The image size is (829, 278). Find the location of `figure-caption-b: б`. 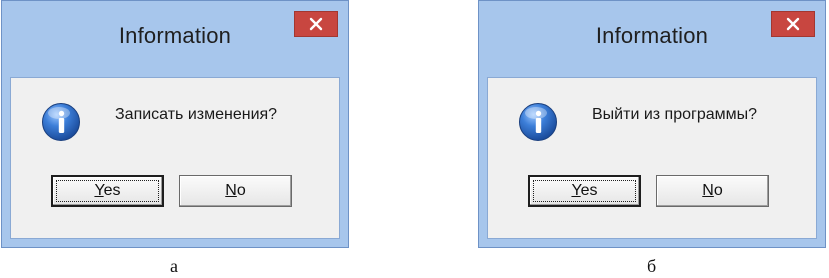

figure-caption-b: б is located at coordinates (652, 266).